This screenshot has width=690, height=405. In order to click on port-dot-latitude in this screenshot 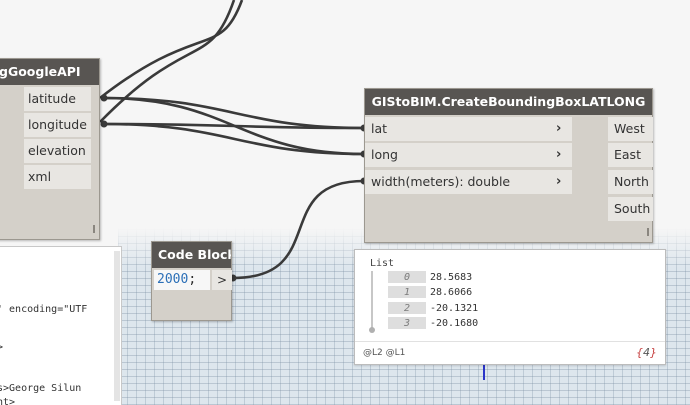, I will do `click(104, 98)`.